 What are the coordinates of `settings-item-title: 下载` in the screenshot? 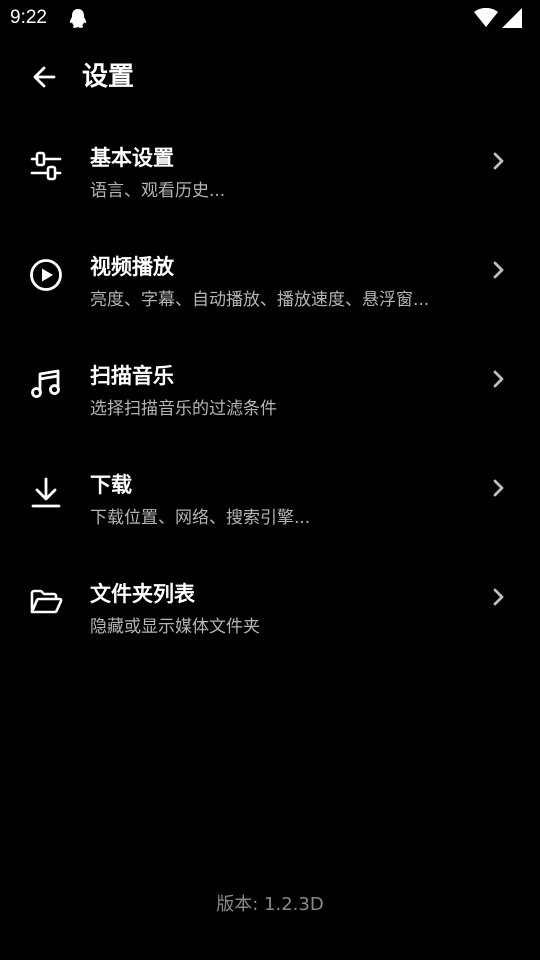 It's located at (111, 485).